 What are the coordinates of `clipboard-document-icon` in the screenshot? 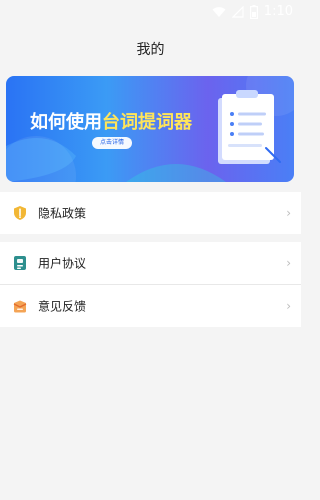 It's located at (249, 127).